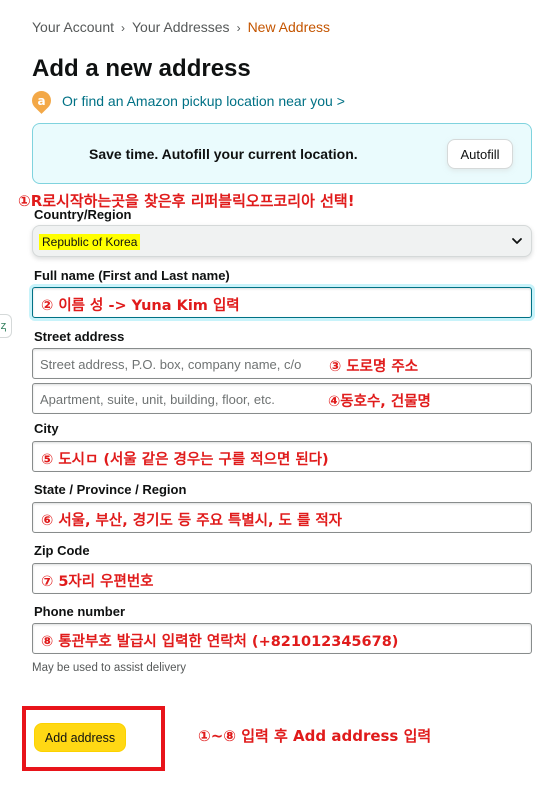 Image resolution: width=559 pixels, height=793 pixels. I want to click on state-label: State / Province / Region, so click(110, 489).